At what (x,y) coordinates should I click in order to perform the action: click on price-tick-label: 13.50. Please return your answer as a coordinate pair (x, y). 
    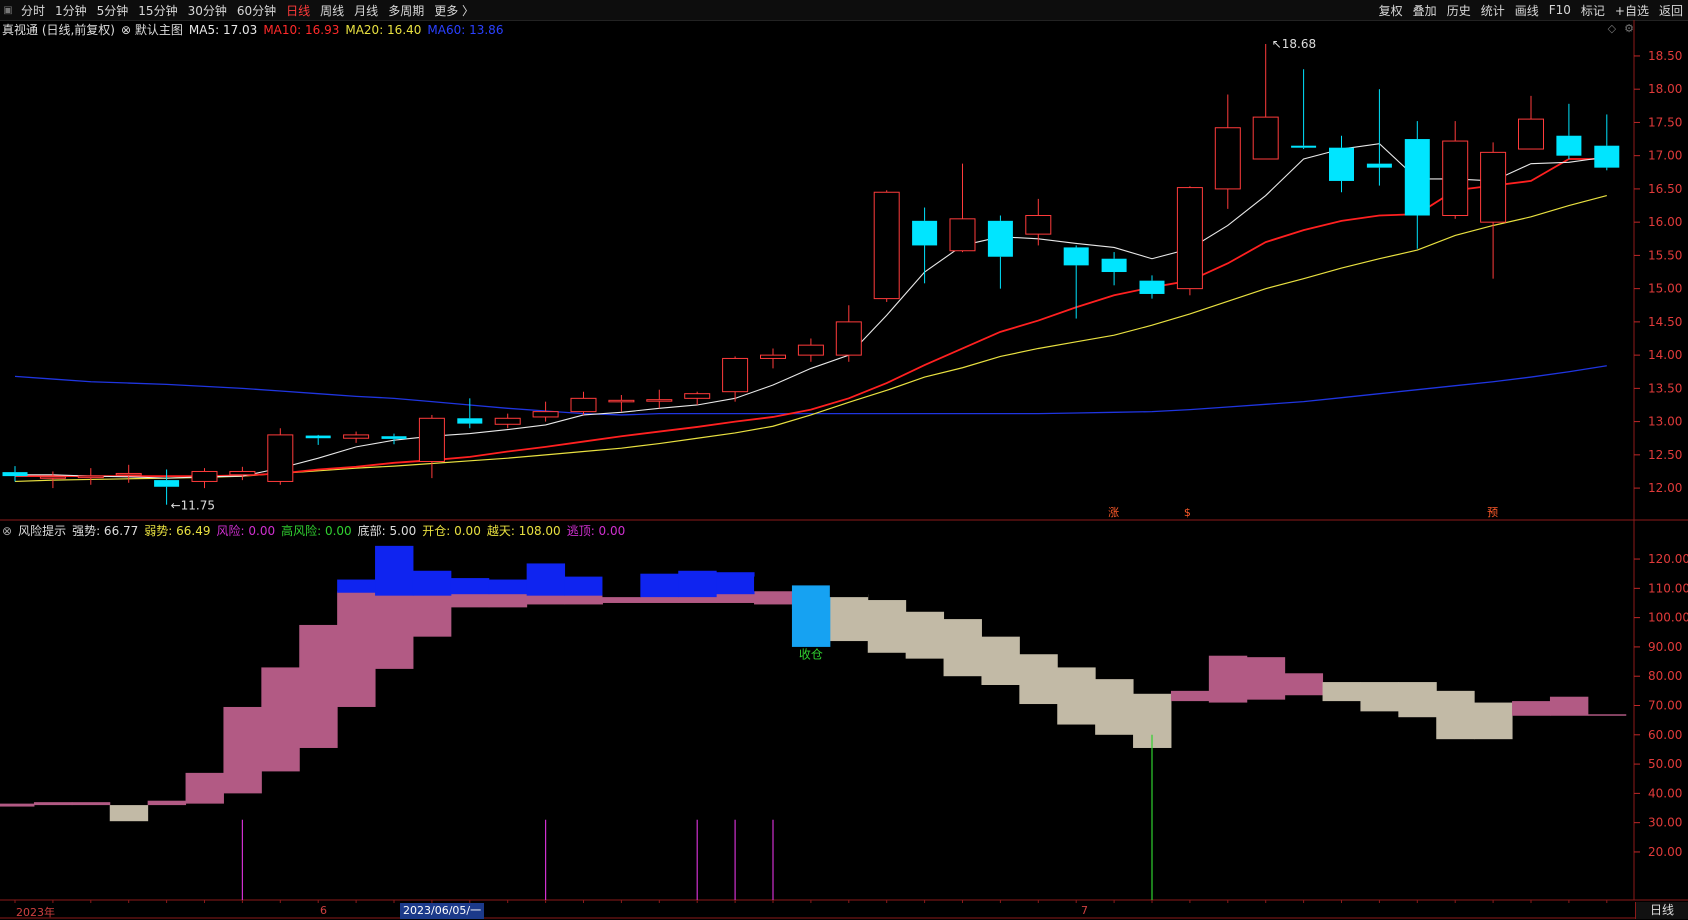
    Looking at the image, I should click on (1665, 388).